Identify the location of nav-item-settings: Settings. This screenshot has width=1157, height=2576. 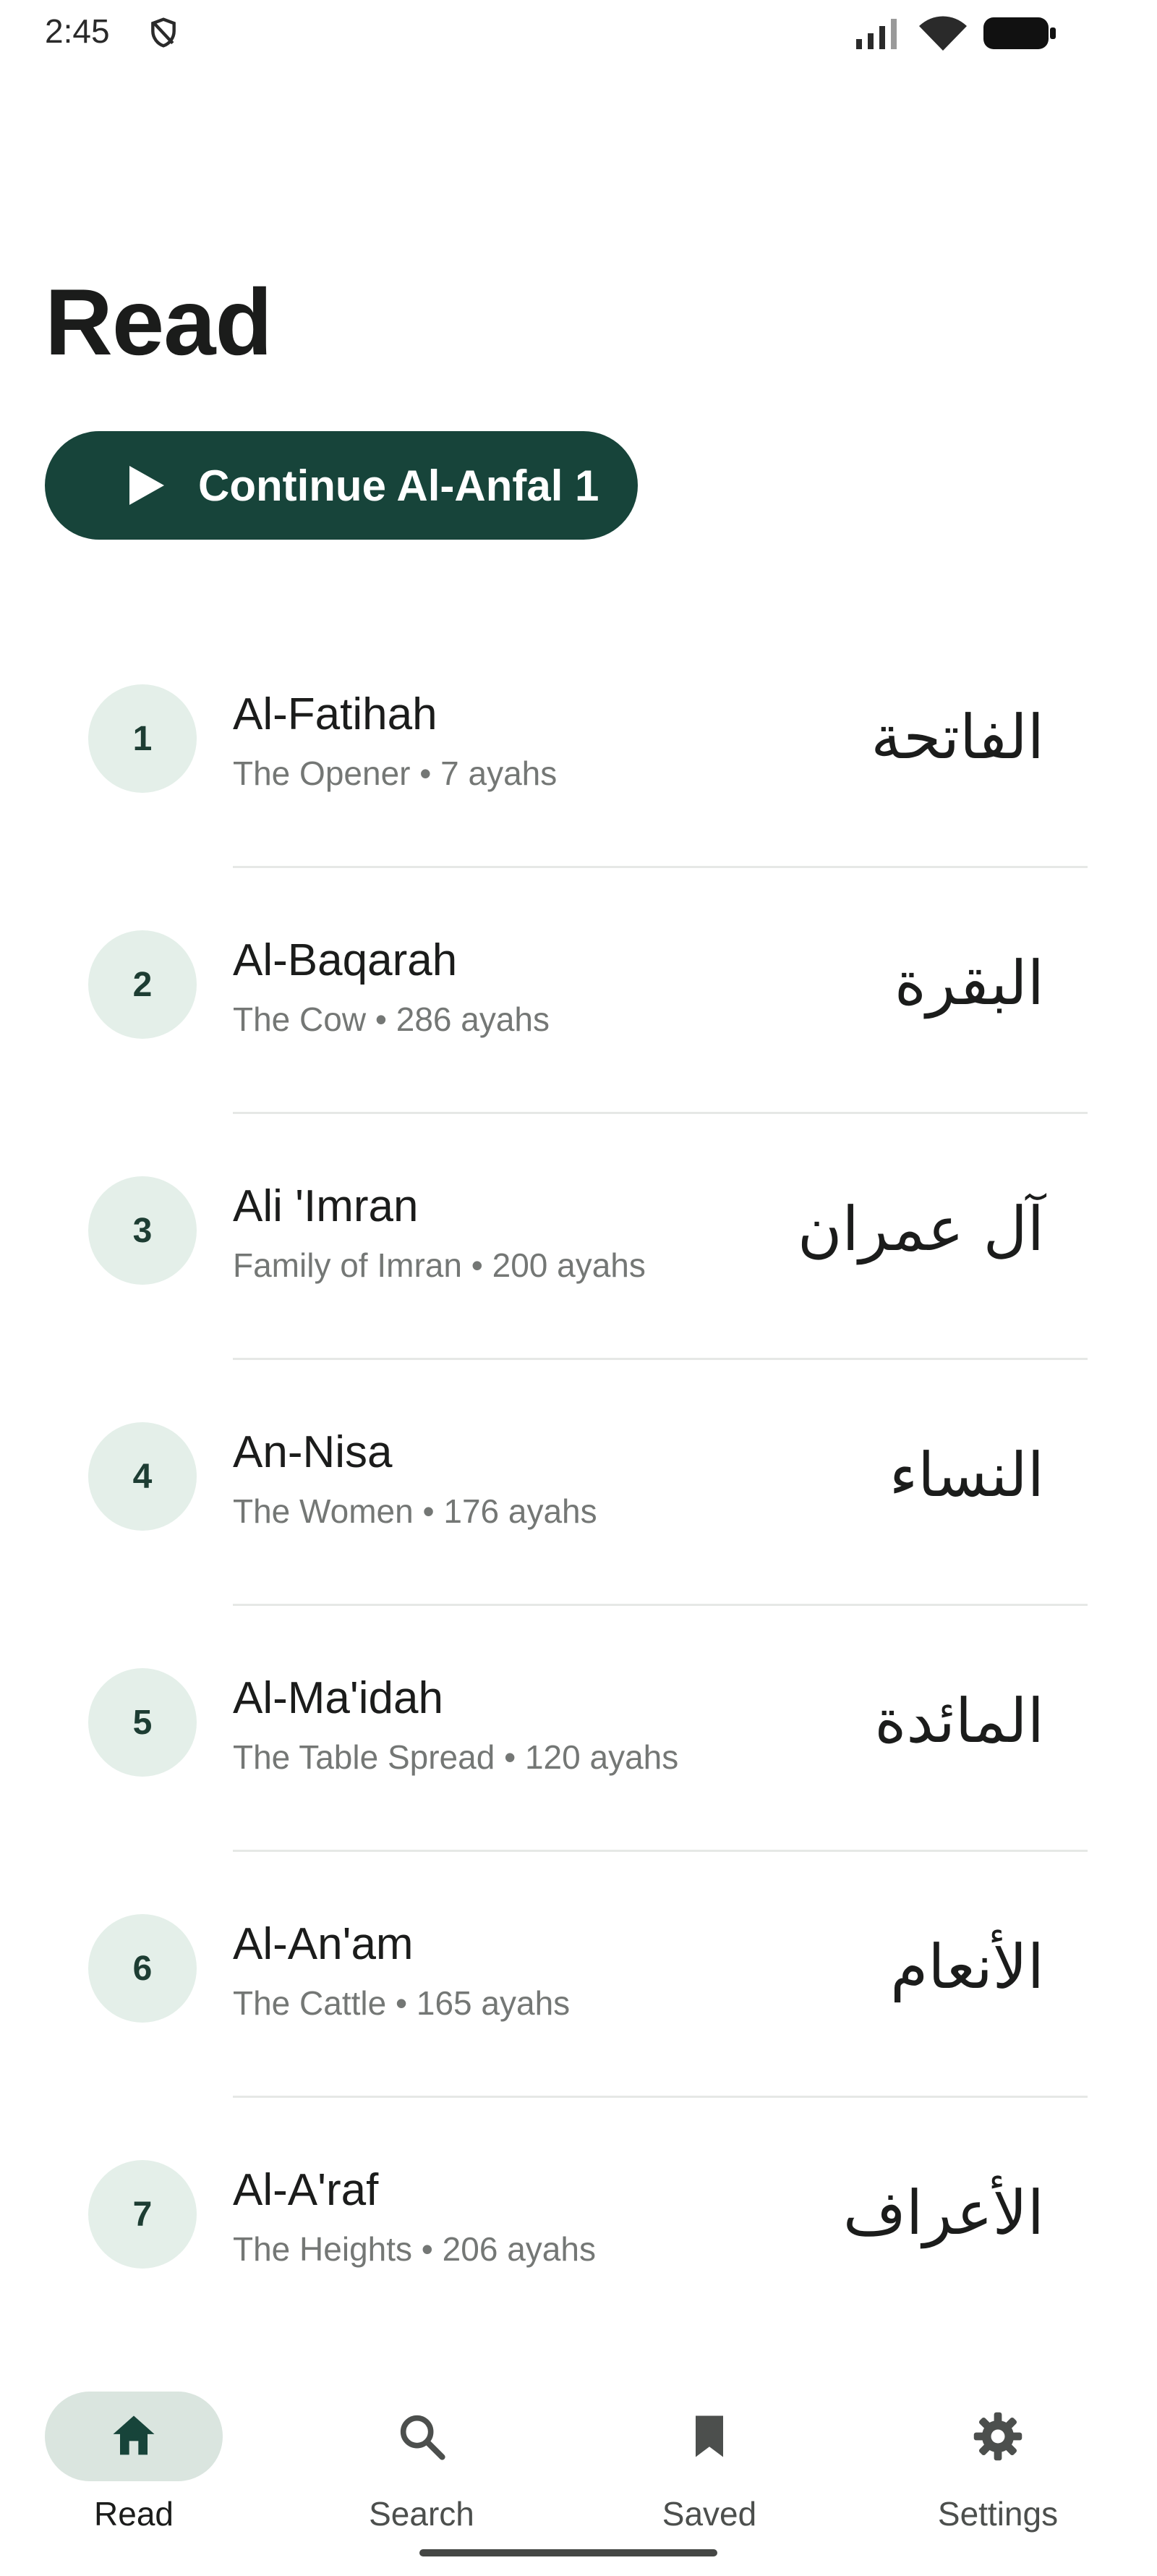
(1012, 2427).